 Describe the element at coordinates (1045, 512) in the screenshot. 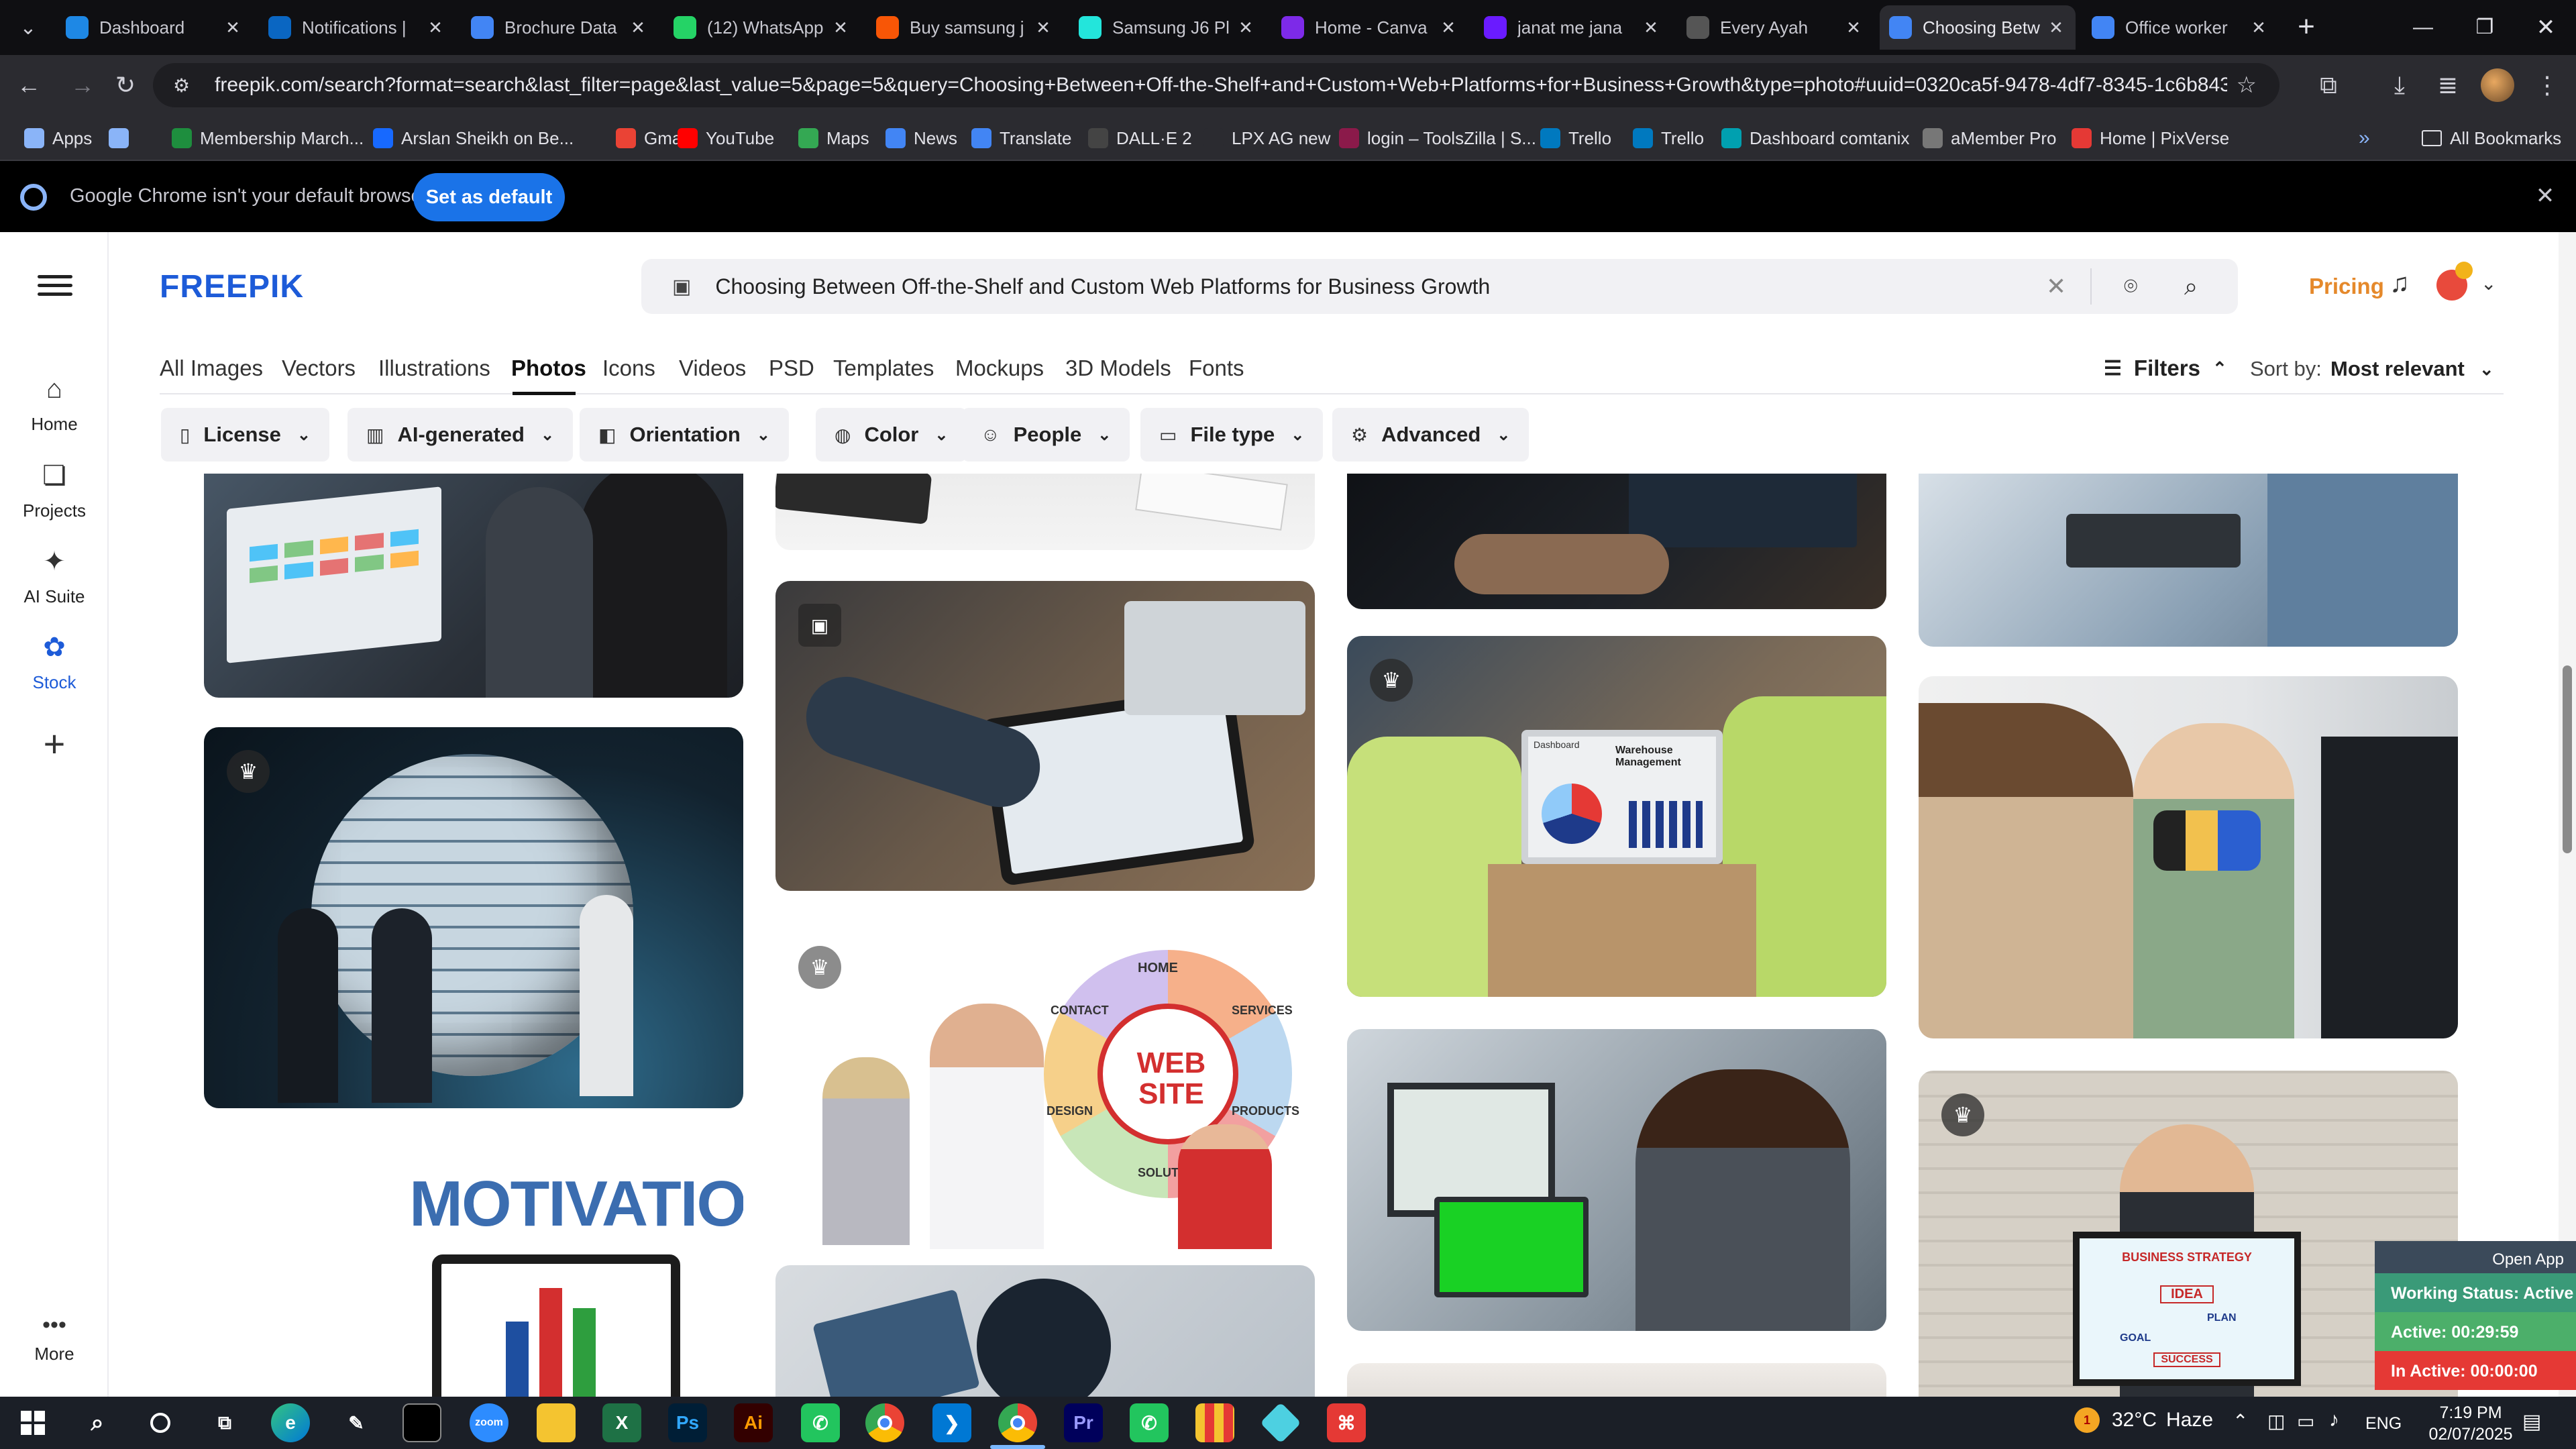

I see `photo-card-desk-keyboard` at that location.